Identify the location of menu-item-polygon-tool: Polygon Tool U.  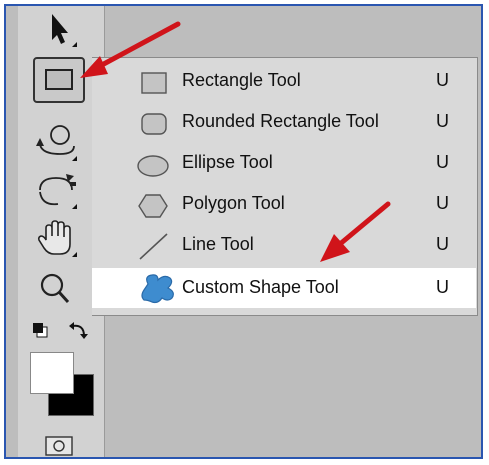
(284, 204).